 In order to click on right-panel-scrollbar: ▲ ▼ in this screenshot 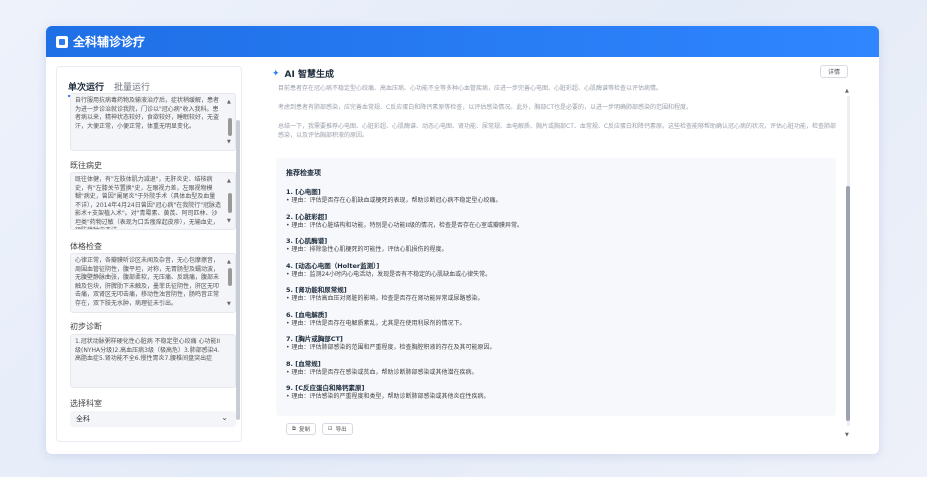, I will do `click(848, 263)`.